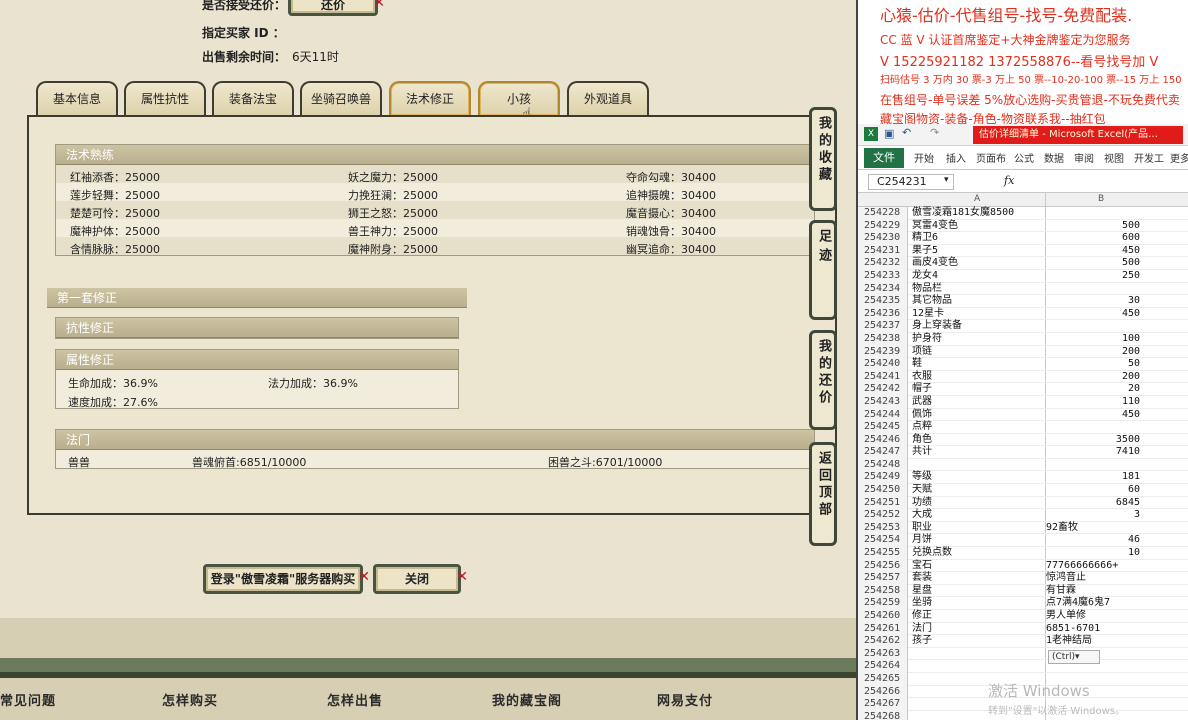 Image resolution: width=1188 pixels, height=720 pixels. Describe the element at coordinates (883, 603) in the screenshot. I see `row-number: 254259` at that location.